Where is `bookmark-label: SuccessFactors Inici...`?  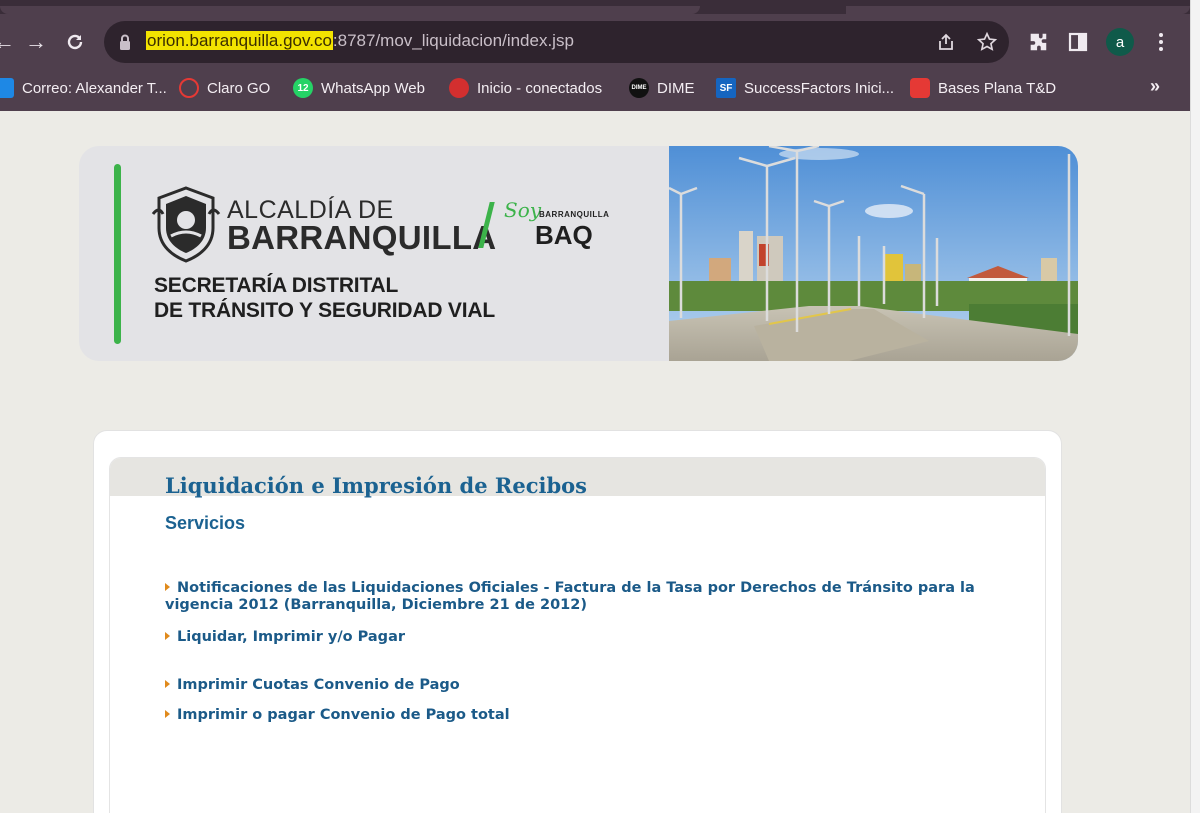
bookmark-label: SuccessFactors Inici... is located at coordinates (819, 88).